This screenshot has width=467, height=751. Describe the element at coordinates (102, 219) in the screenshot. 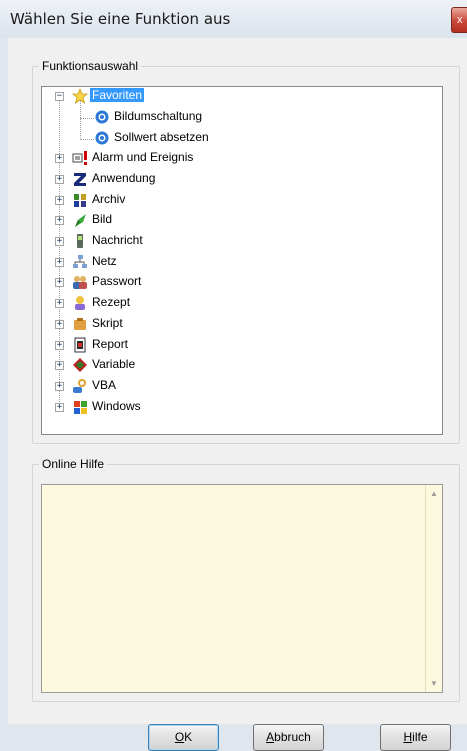

I see `tree-label: Bild` at that location.